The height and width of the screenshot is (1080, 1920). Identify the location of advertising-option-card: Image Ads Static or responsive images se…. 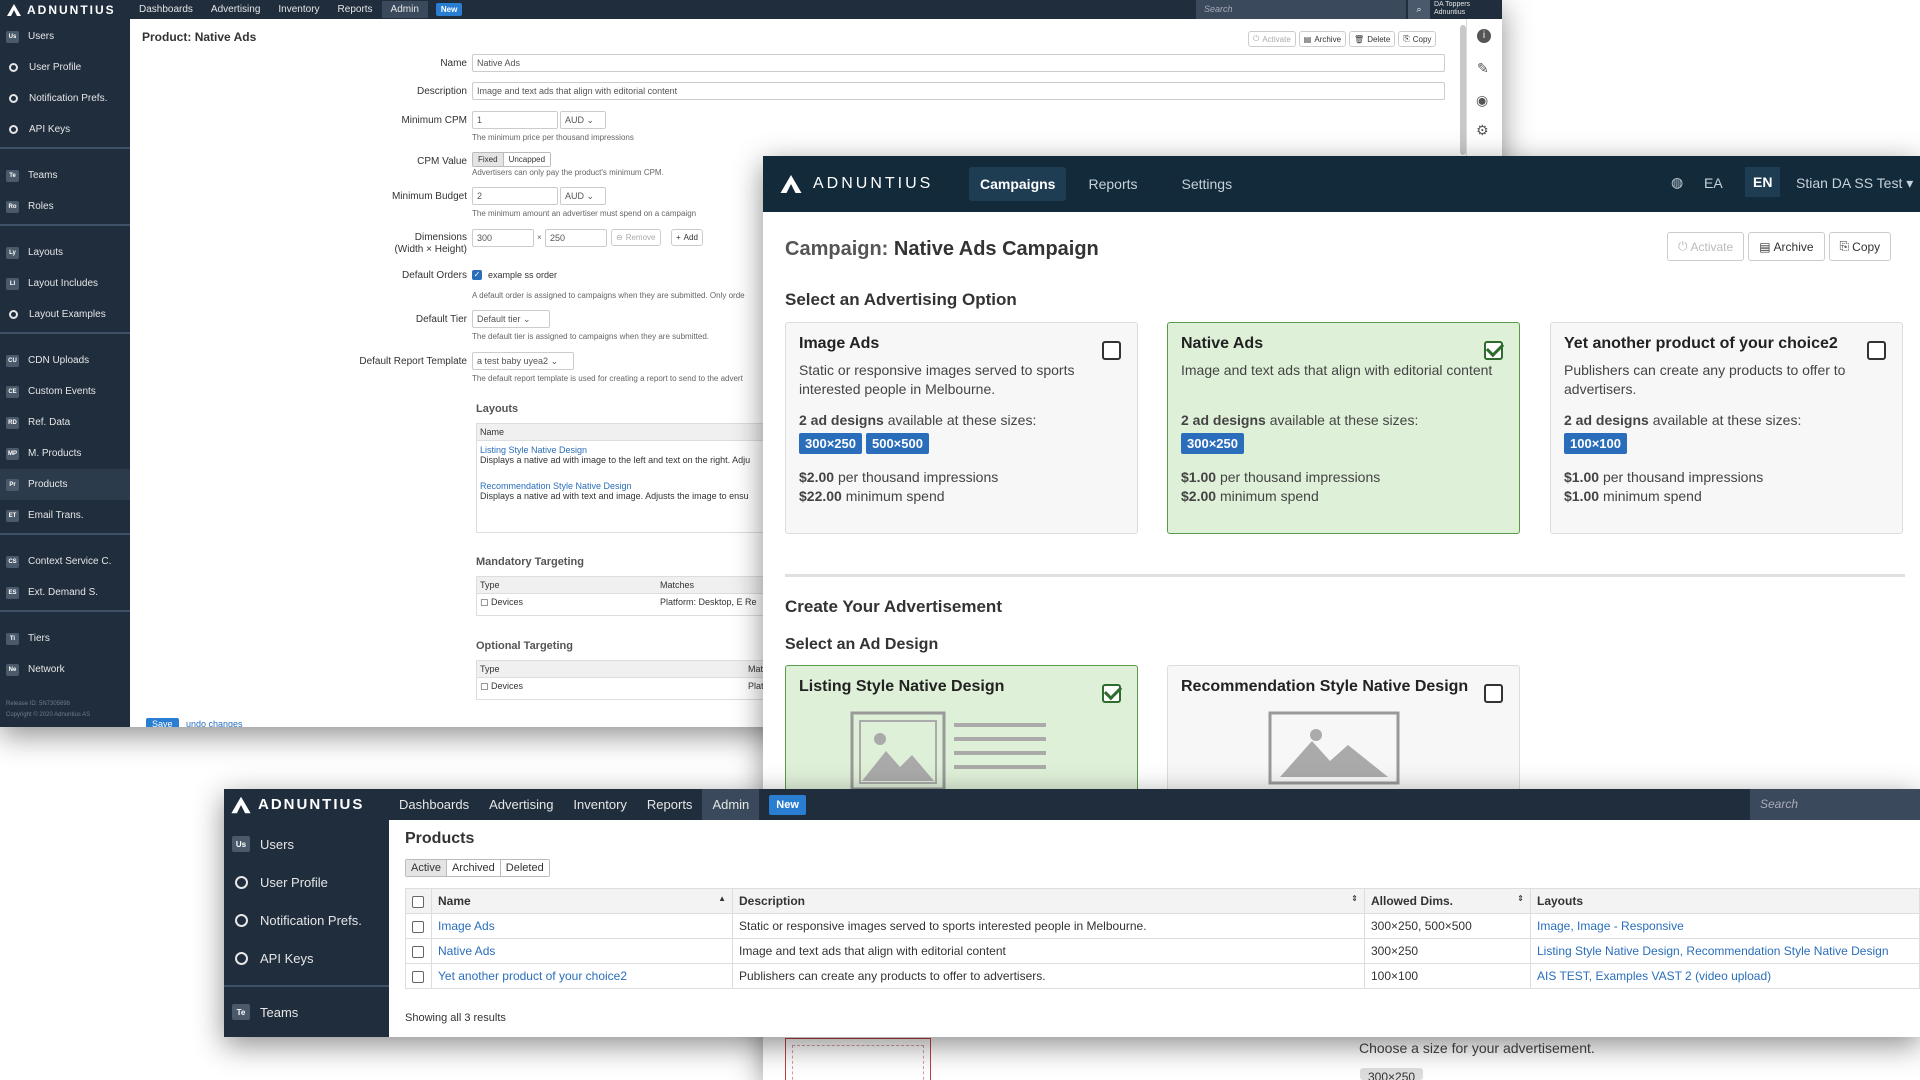
(961, 428).